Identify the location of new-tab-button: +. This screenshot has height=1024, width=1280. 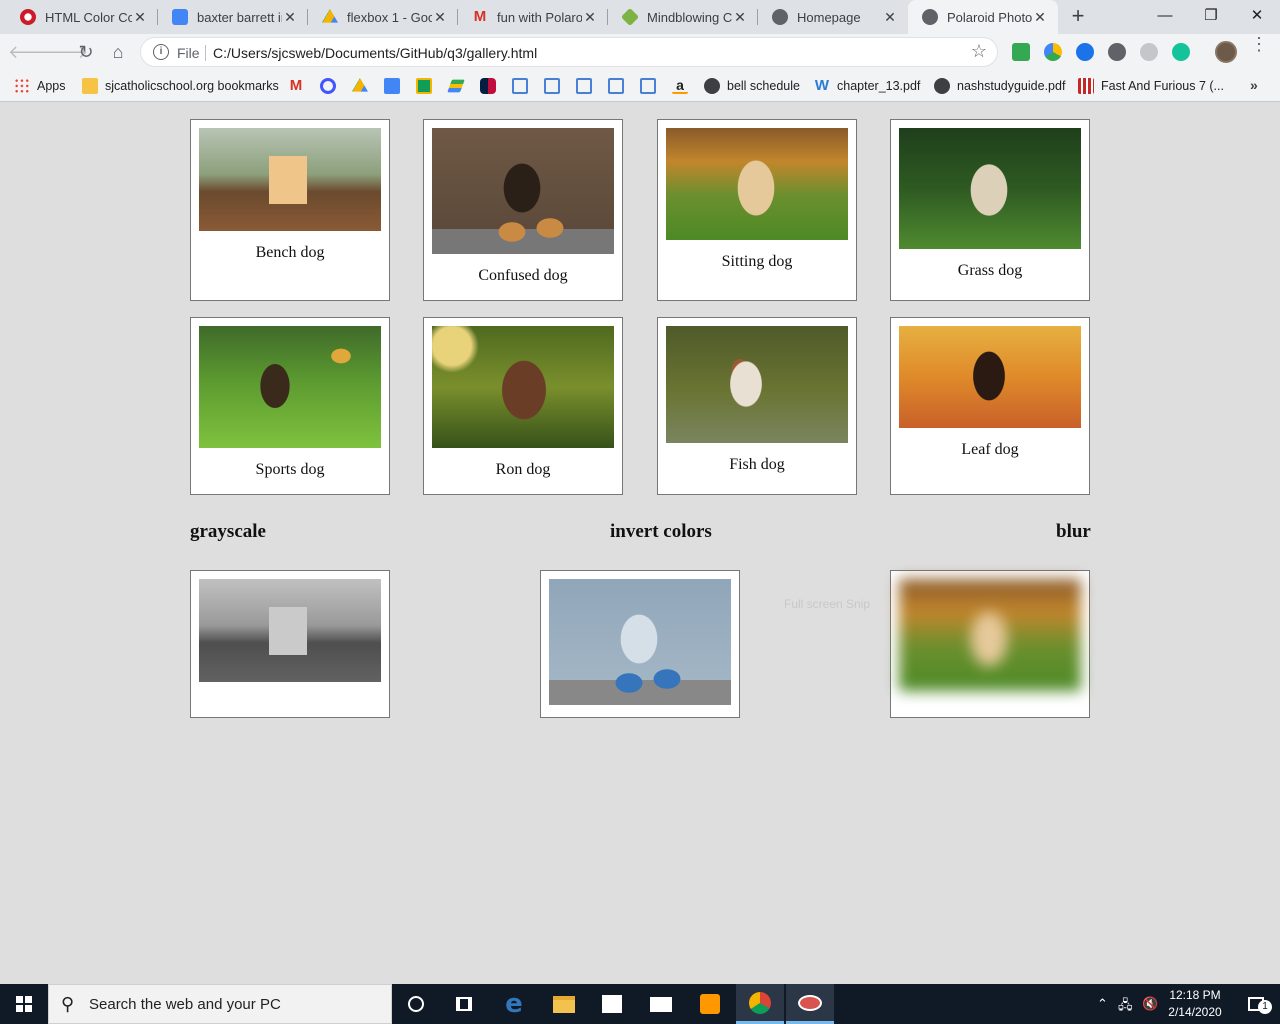
(1078, 17).